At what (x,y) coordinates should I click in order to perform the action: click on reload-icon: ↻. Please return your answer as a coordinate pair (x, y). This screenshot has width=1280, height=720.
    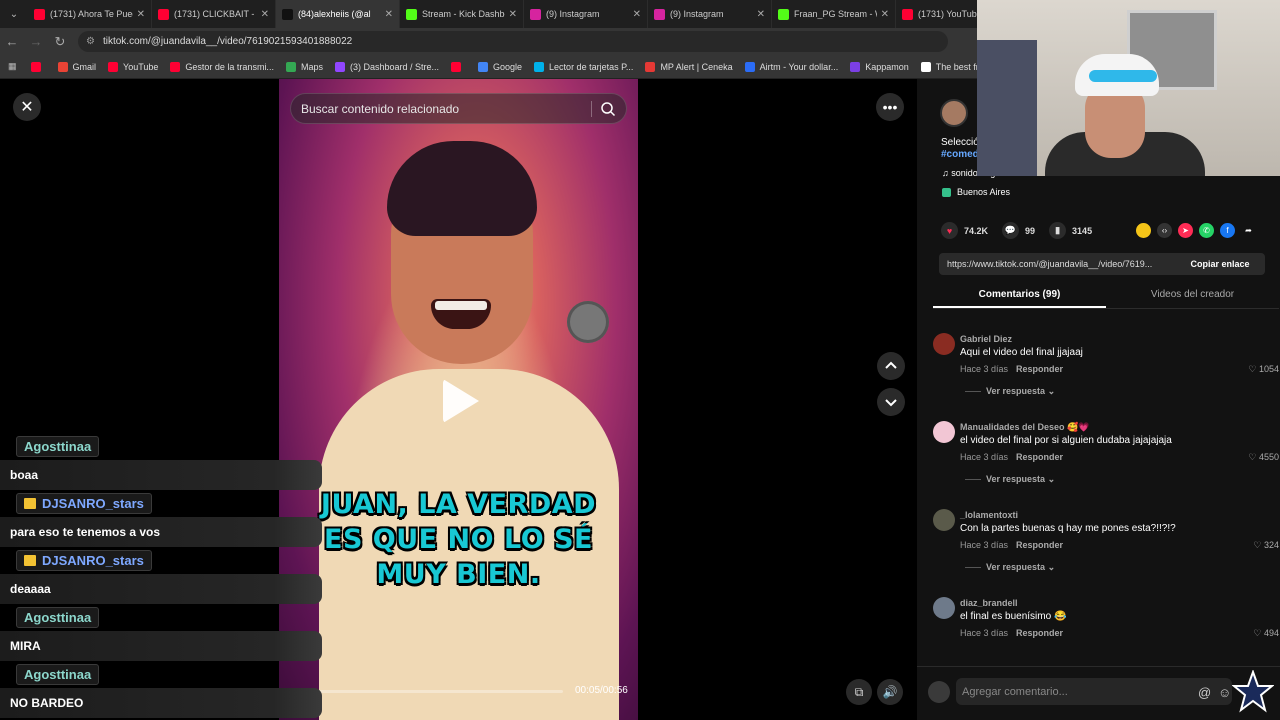
    Looking at the image, I should click on (60, 41).